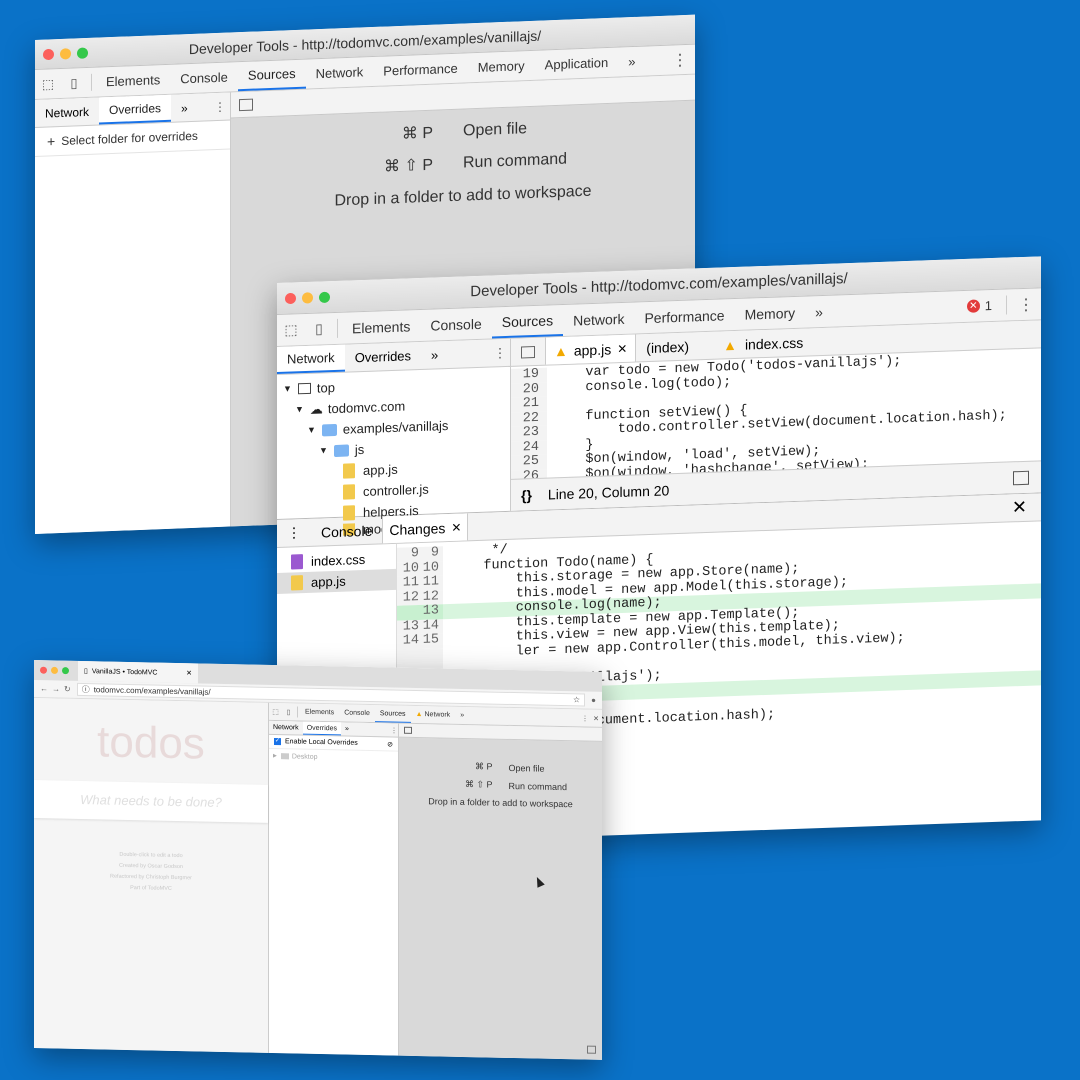  Describe the element at coordinates (56, 688) in the screenshot. I see `forward-icon: →` at that location.